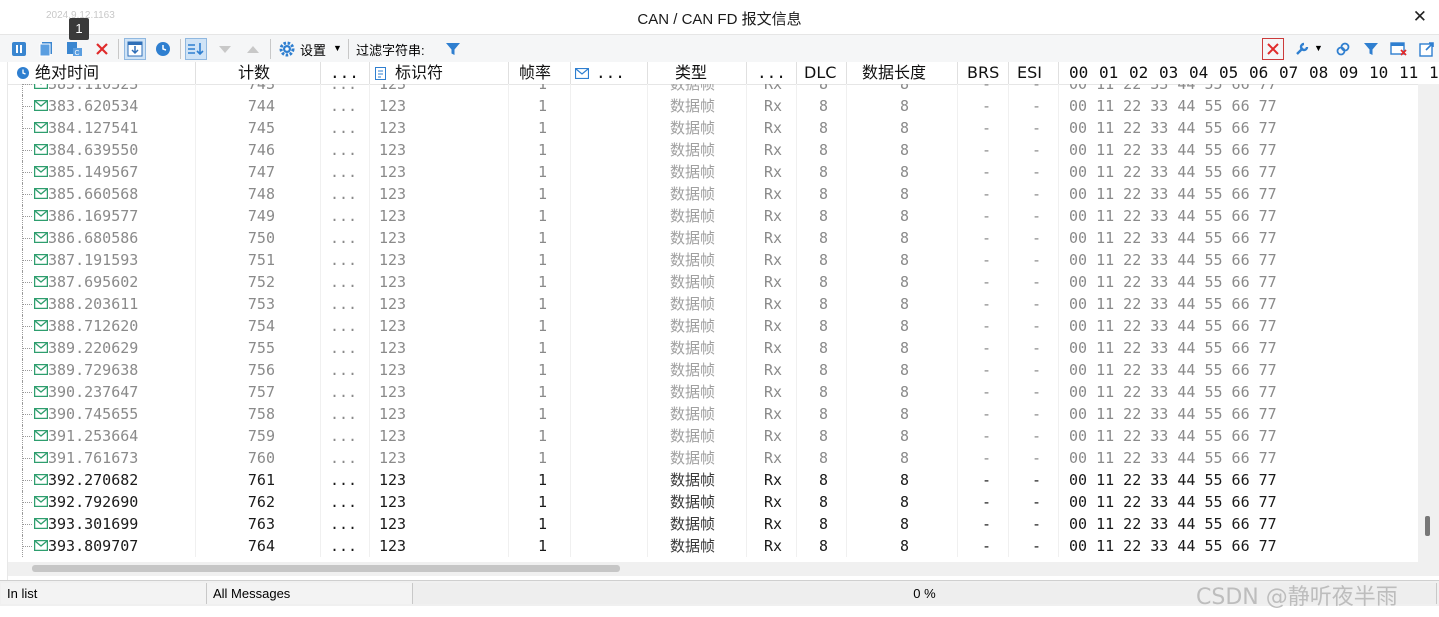 The width and height of the screenshot is (1439, 617). What do you see at coordinates (93, 304) in the screenshot?
I see `cell-time: 388.203611` at bounding box center [93, 304].